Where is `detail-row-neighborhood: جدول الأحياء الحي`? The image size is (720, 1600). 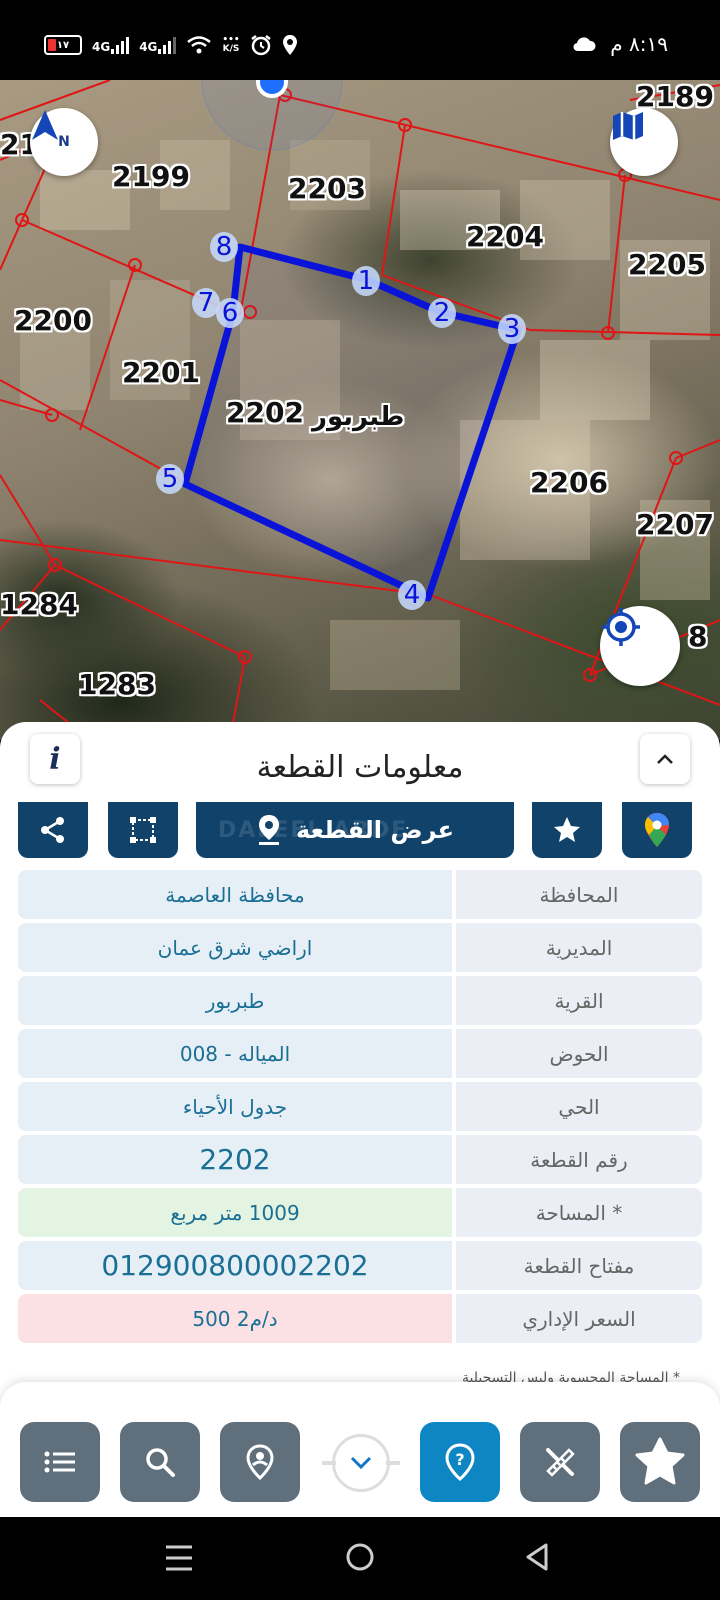
detail-row-neighborhood: جدول الأحياء الحي is located at coordinates (360, 1106).